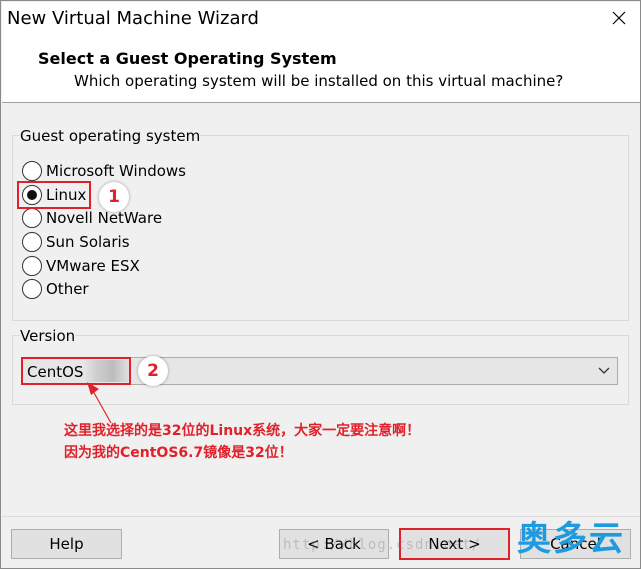 This screenshot has height=569, width=641. Describe the element at coordinates (604, 370) in the screenshot. I see `chevron-down-icon` at that location.